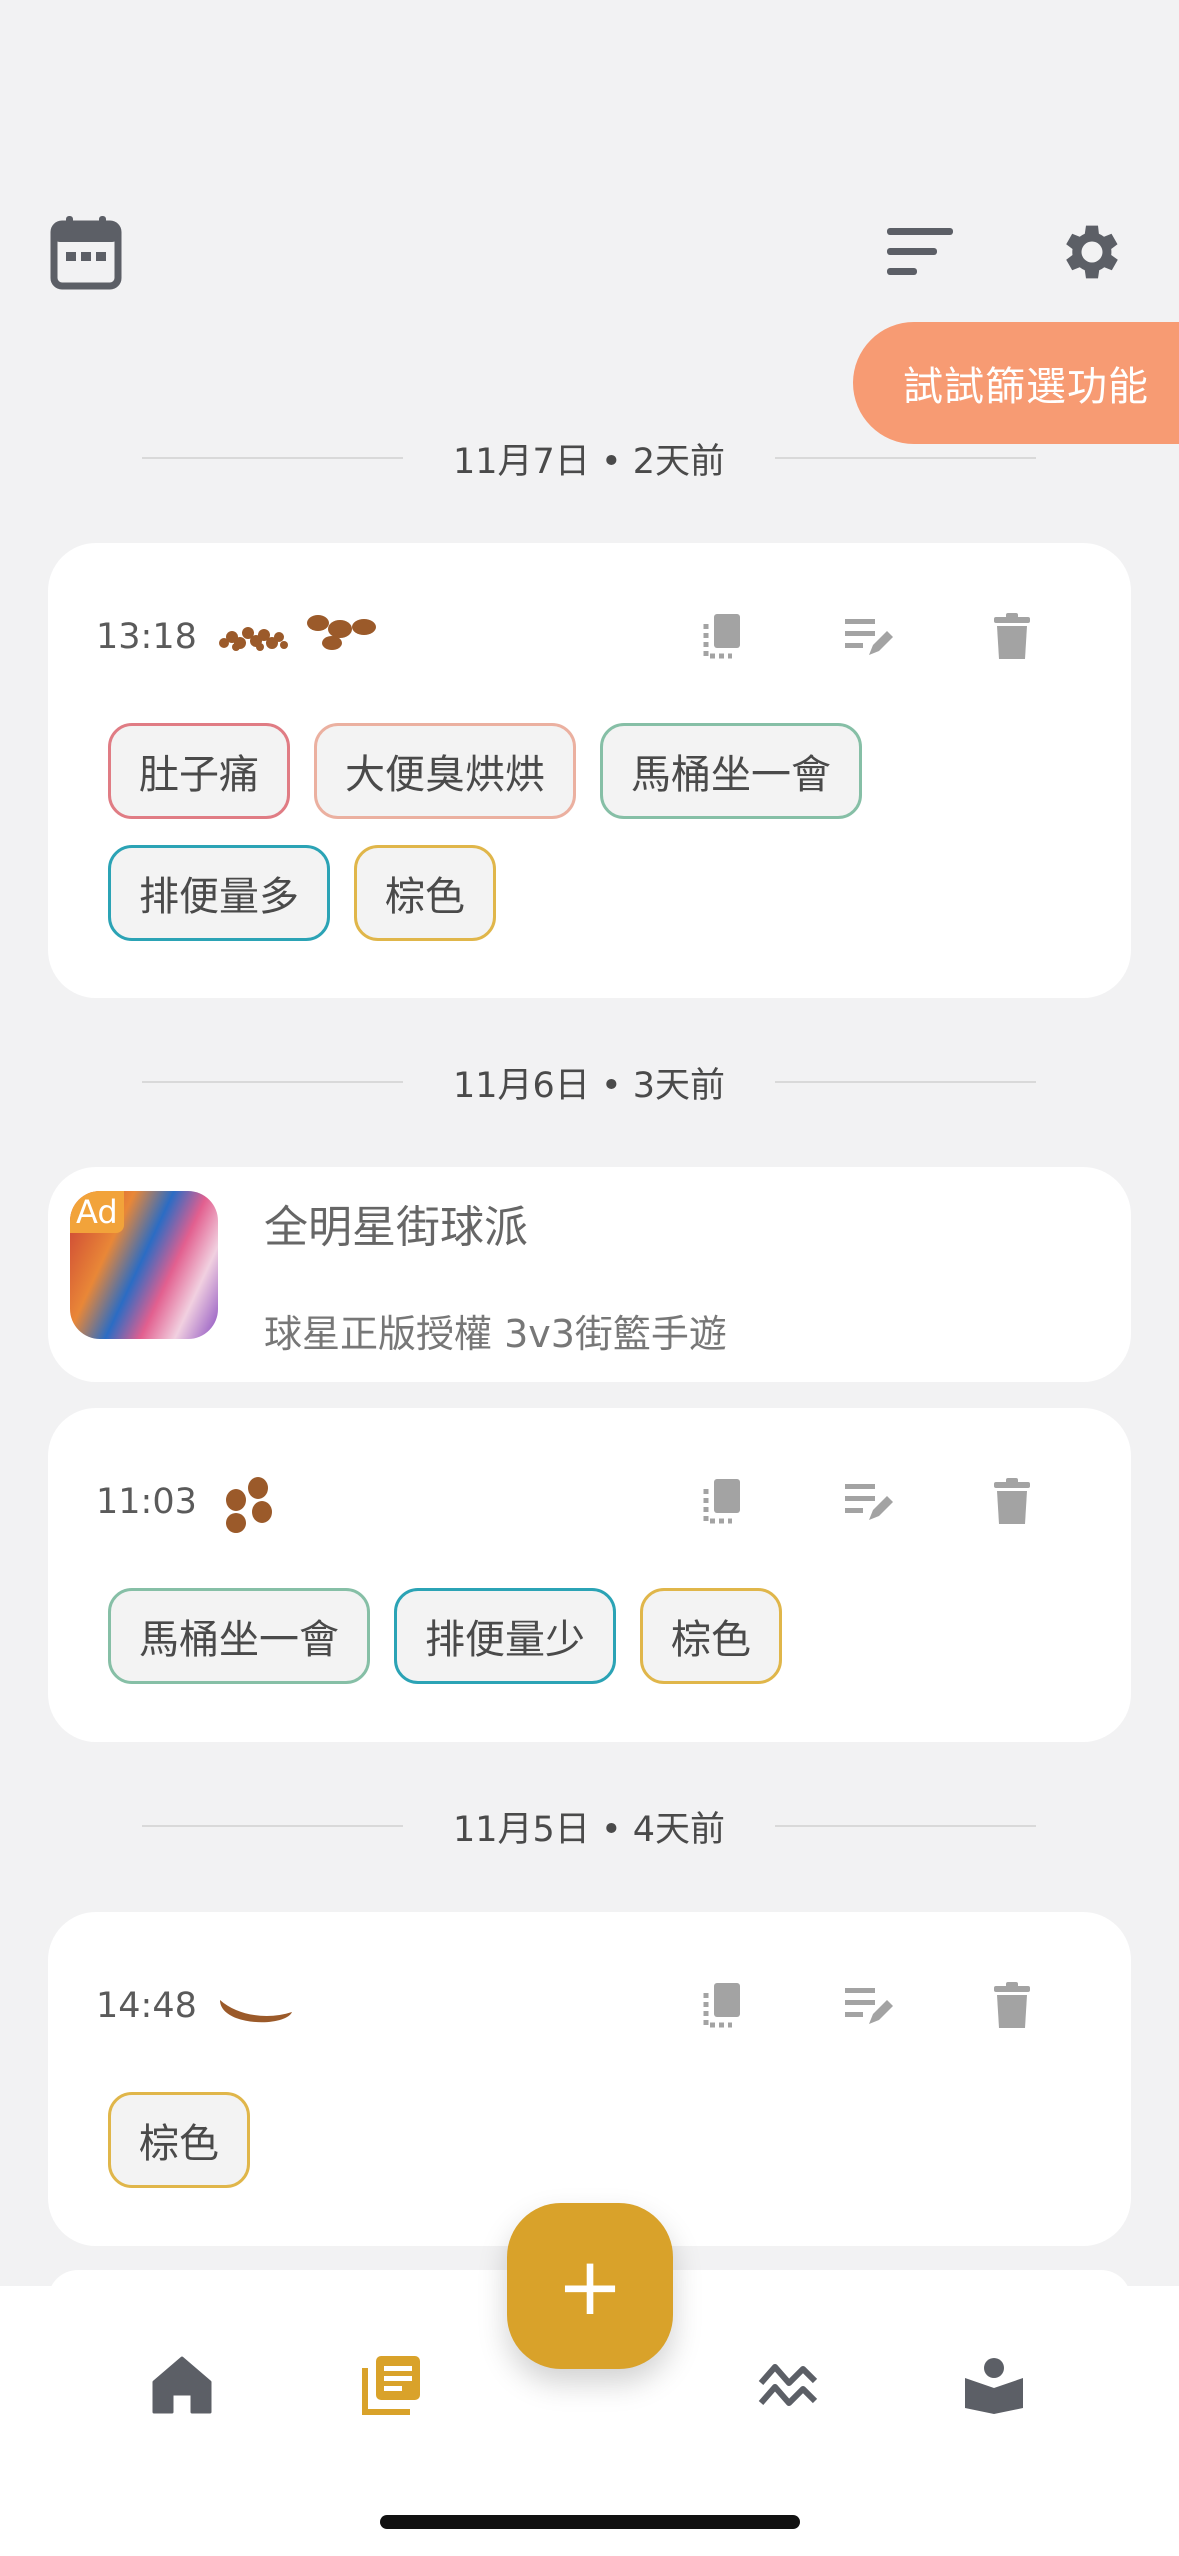 Image resolution: width=1179 pixels, height=2556 pixels. Describe the element at coordinates (445, 771) in the screenshot. I see `tag-chip: 大便臭烘烘` at that location.